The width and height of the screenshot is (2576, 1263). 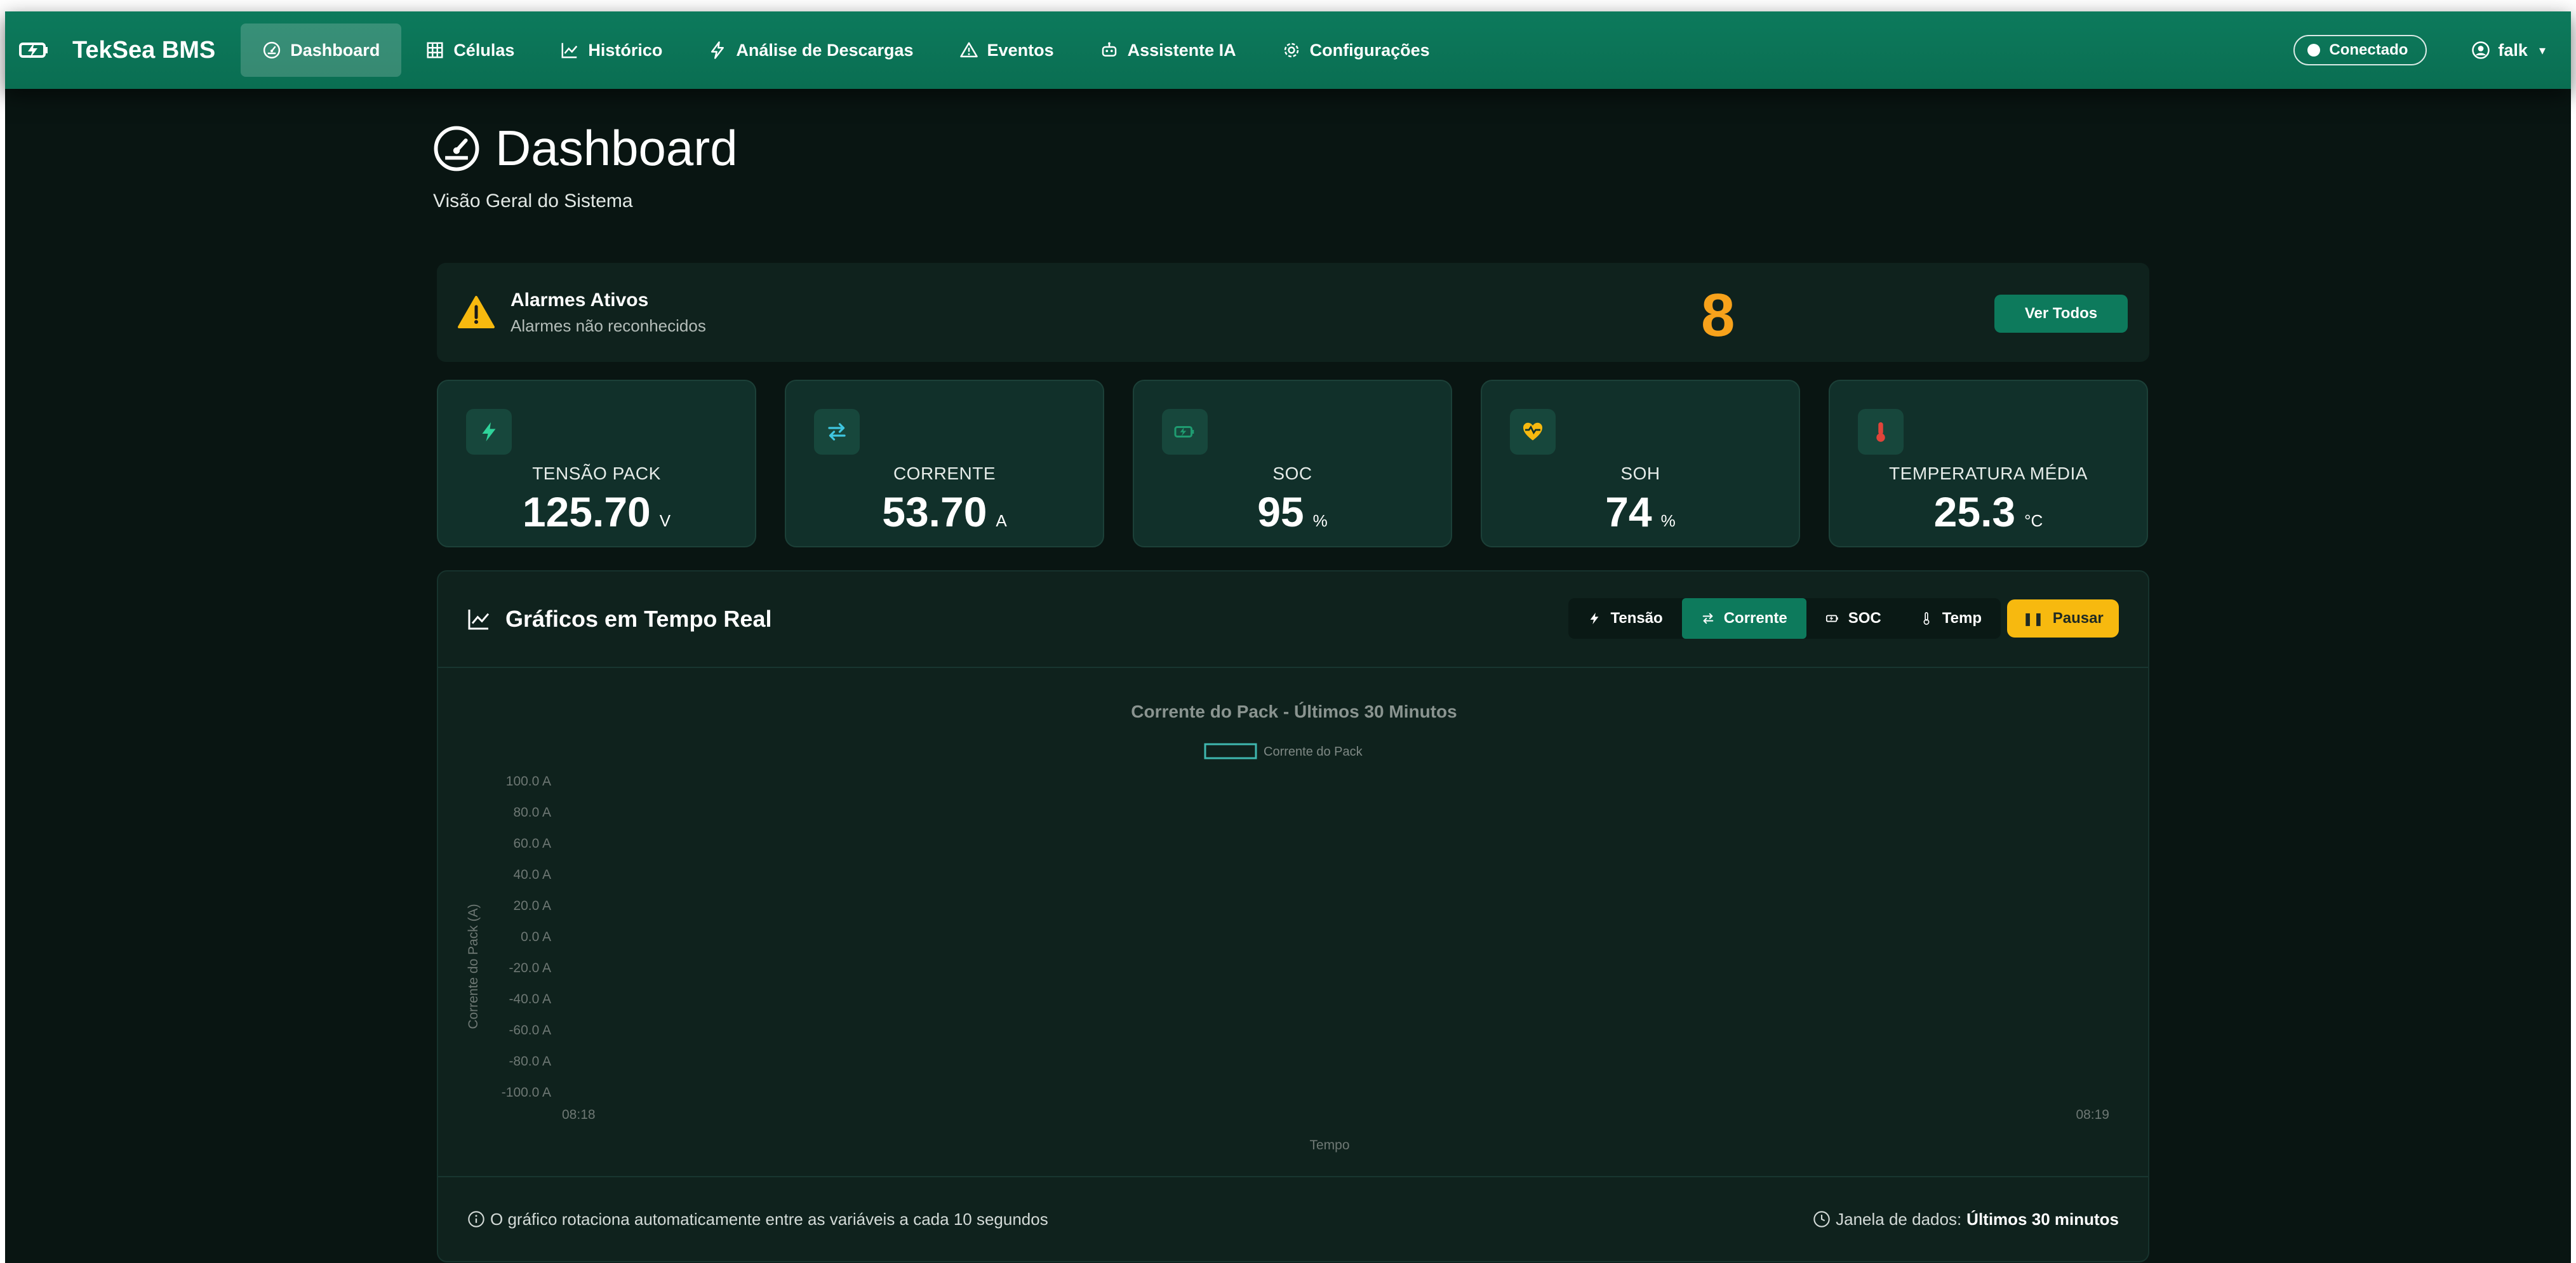 I want to click on tab-tensao: Tensão, so click(x=1624, y=618).